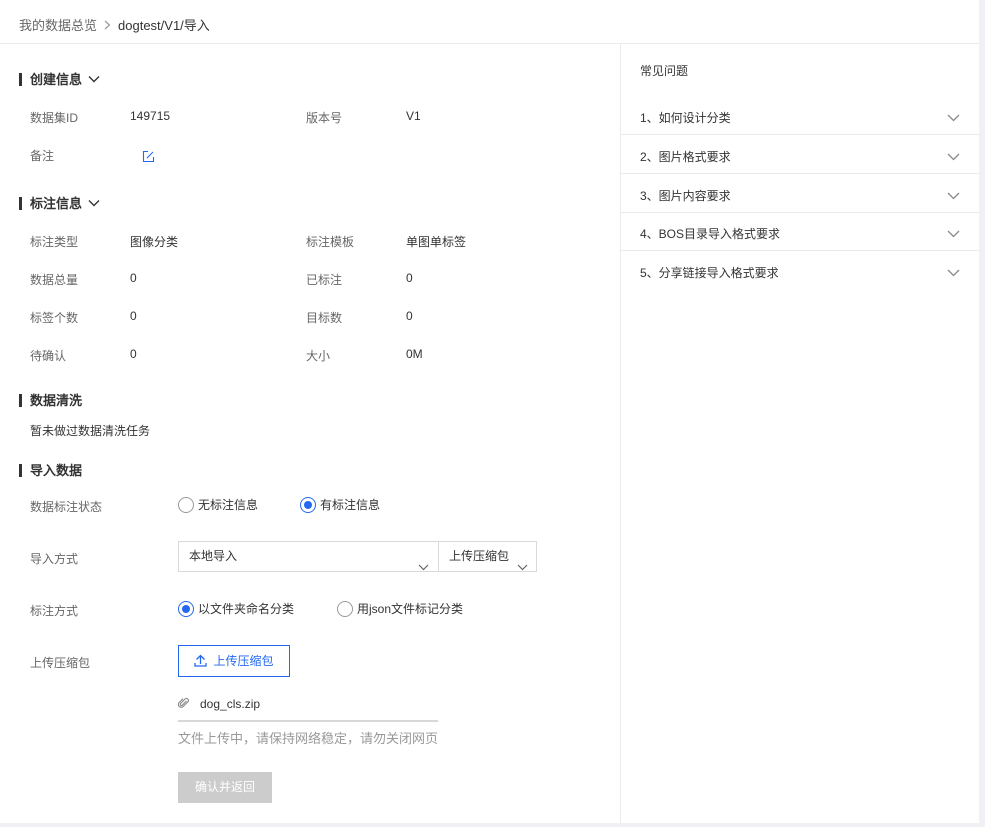  Describe the element at coordinates (436, 242) in the screenshot. I see `annotation-template-value: 单图单标签` at that location.